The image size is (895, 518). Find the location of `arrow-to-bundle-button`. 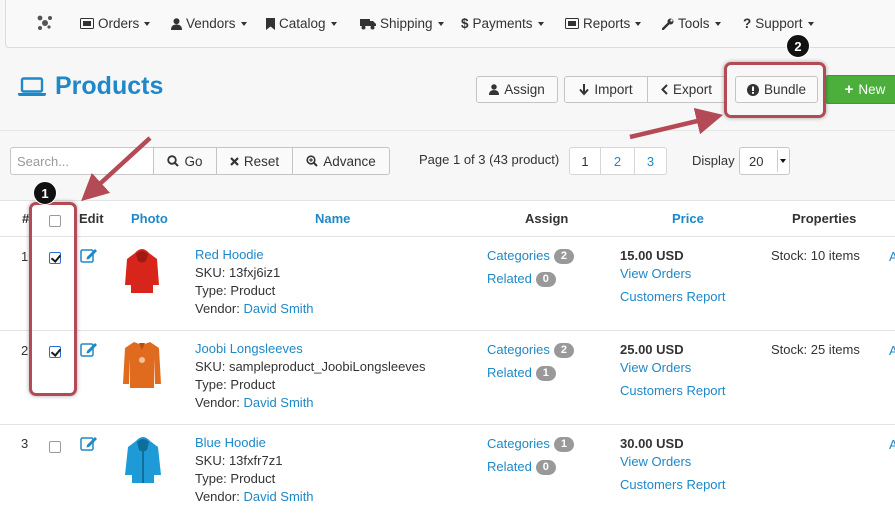

arrow-to-bundle-button is located at coordinates (676, 123).